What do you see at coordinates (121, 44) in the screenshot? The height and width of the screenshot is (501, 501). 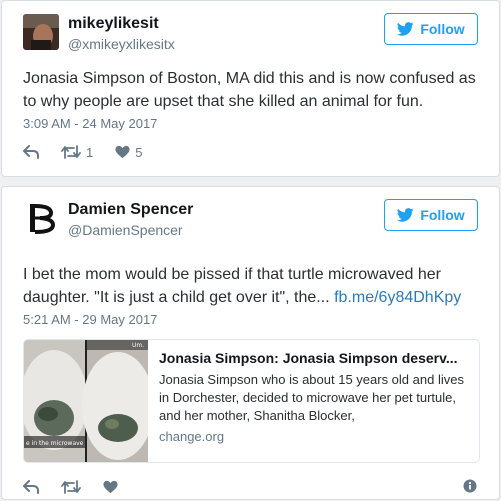 I see `user-handle: @xmikeyxlikesitx` at bounding box center [121, 44].